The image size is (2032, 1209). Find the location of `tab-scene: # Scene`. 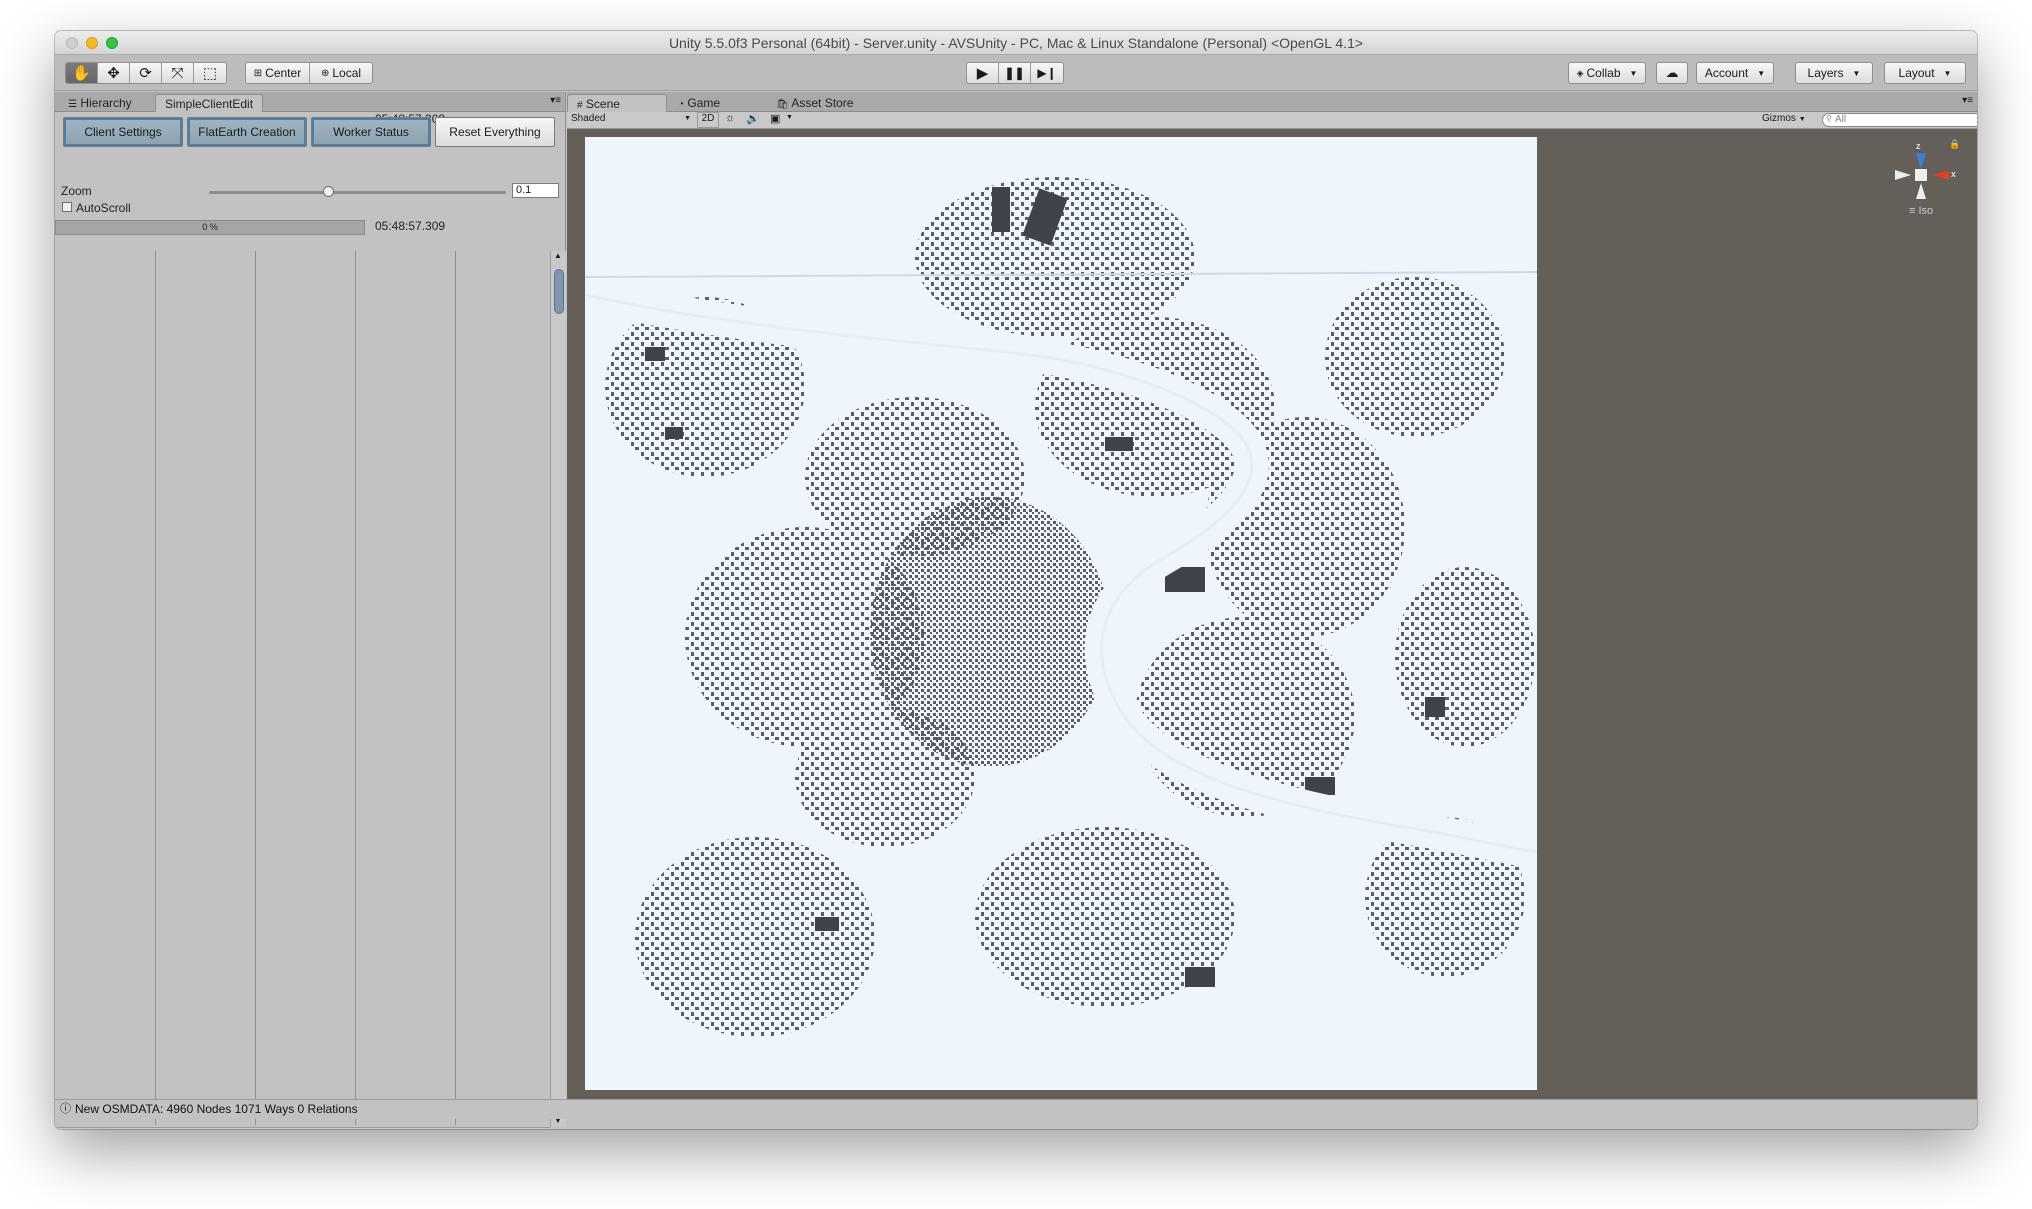

tab-scene: # Scene is located at coordinates (617, 103).